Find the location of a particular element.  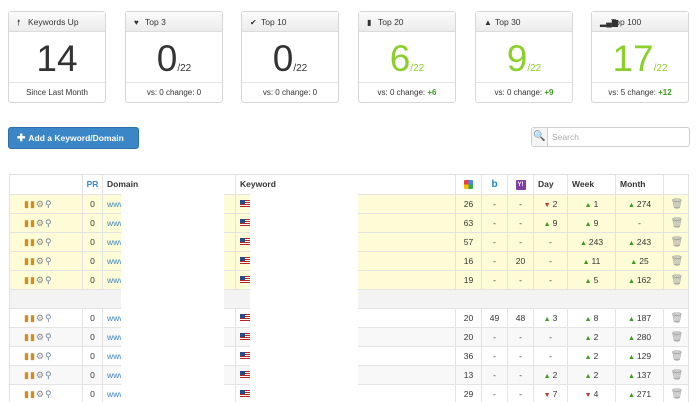

week-value: 9 is located at coordinates (596, 223).